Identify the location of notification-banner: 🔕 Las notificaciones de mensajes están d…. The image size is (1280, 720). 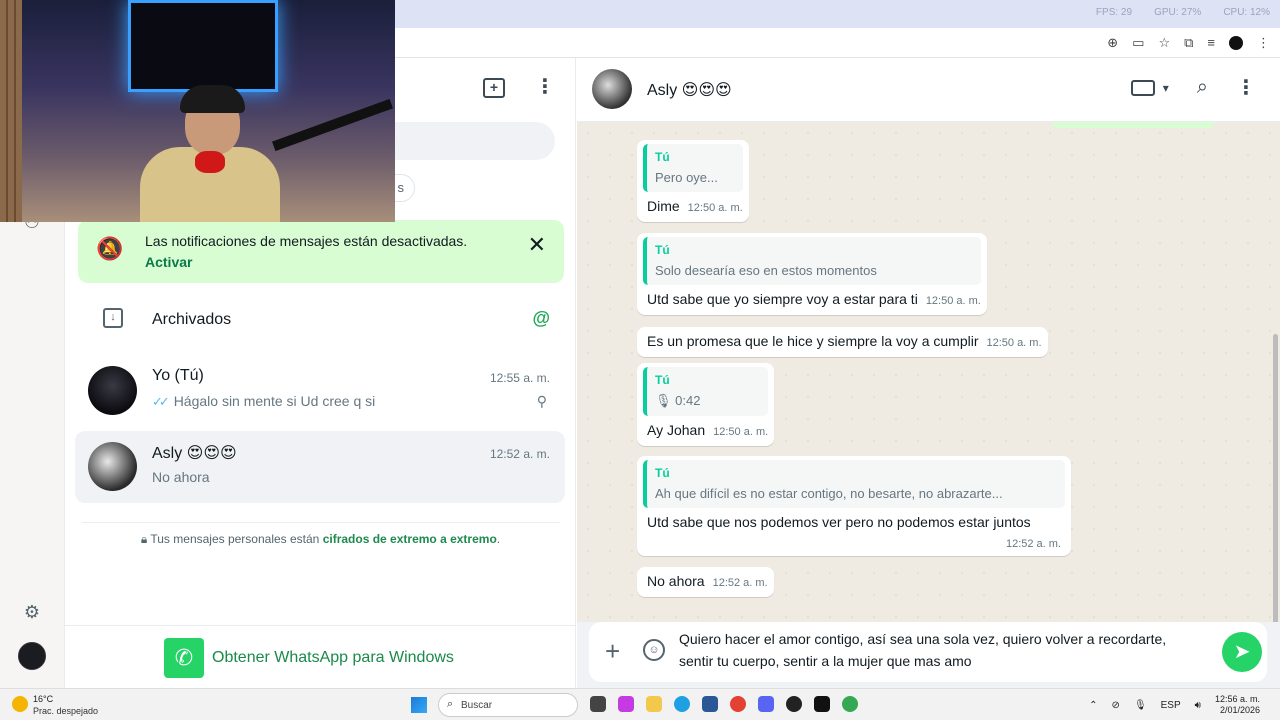
(321, 251).